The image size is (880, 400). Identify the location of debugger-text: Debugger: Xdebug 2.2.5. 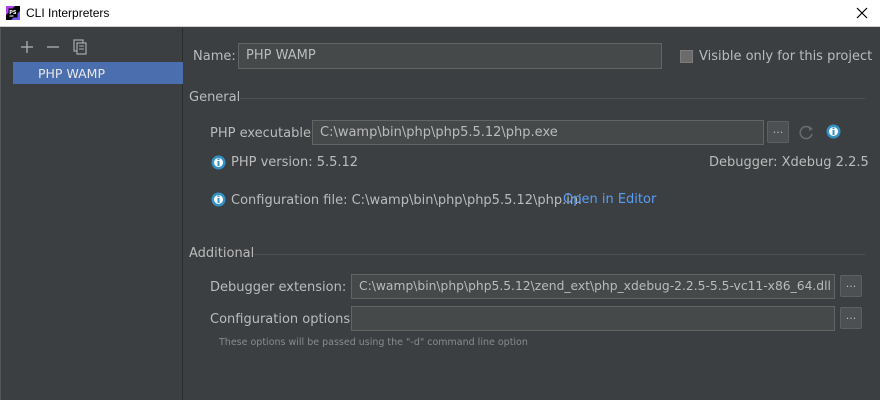
(789, 162).